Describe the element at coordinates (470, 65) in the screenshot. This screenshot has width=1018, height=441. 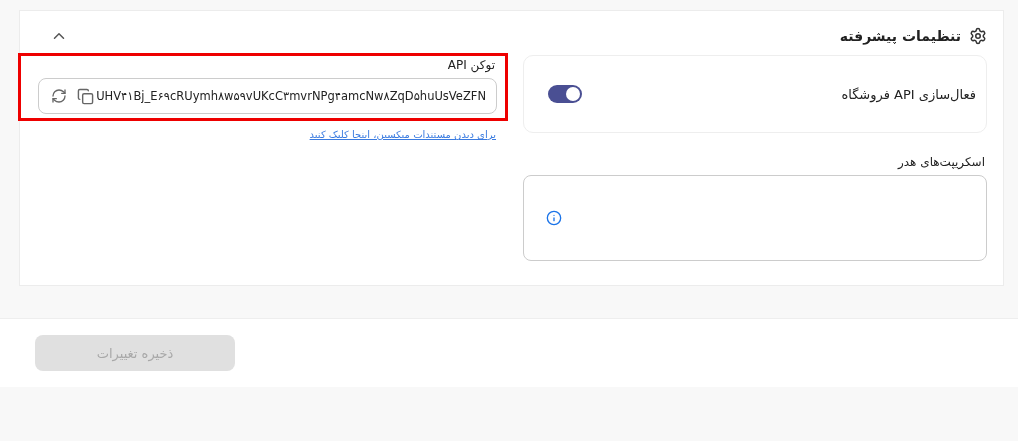
I see `field-label: توکن API` at that location.